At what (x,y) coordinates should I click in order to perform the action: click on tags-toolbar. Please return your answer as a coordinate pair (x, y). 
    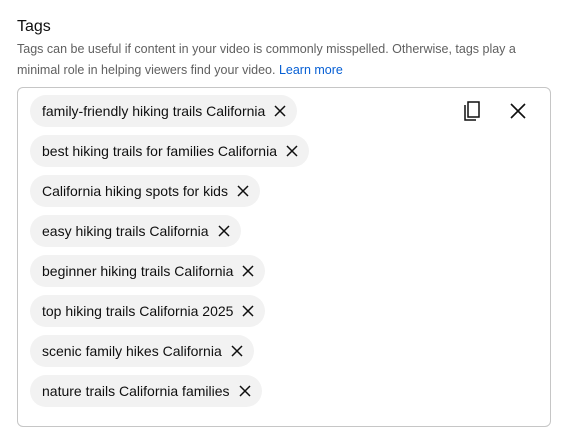
    Looking at the image, I should click on (495, 111).